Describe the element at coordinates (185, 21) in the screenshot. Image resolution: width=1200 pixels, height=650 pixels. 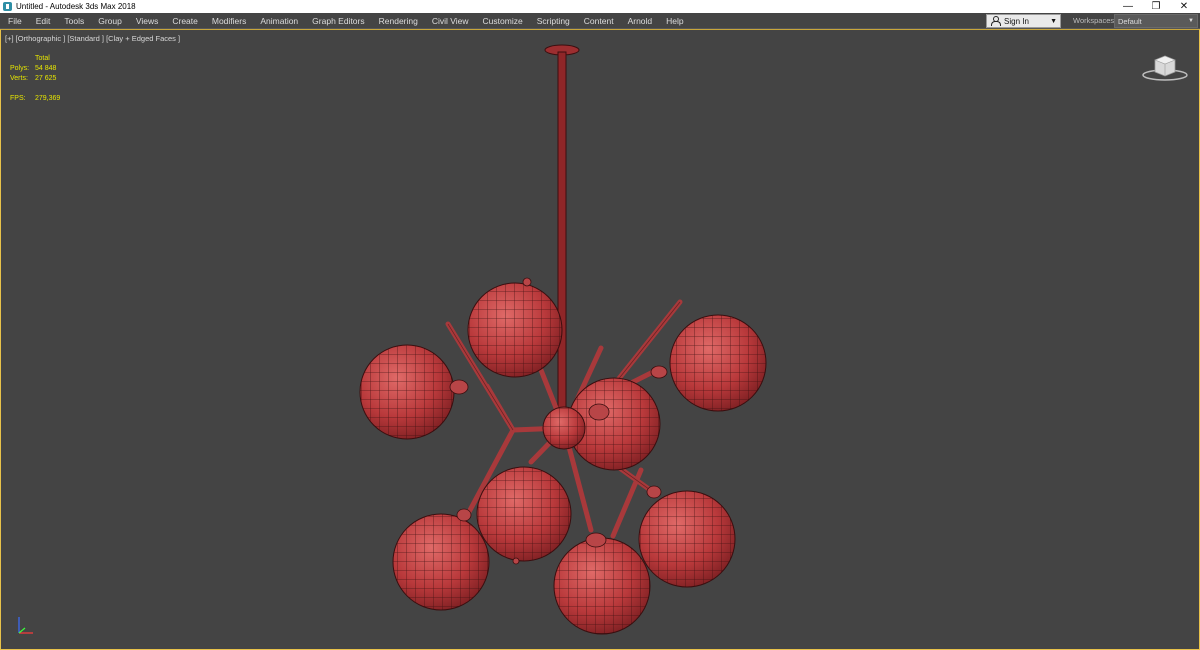
I see `menu-create: Create` at that location.